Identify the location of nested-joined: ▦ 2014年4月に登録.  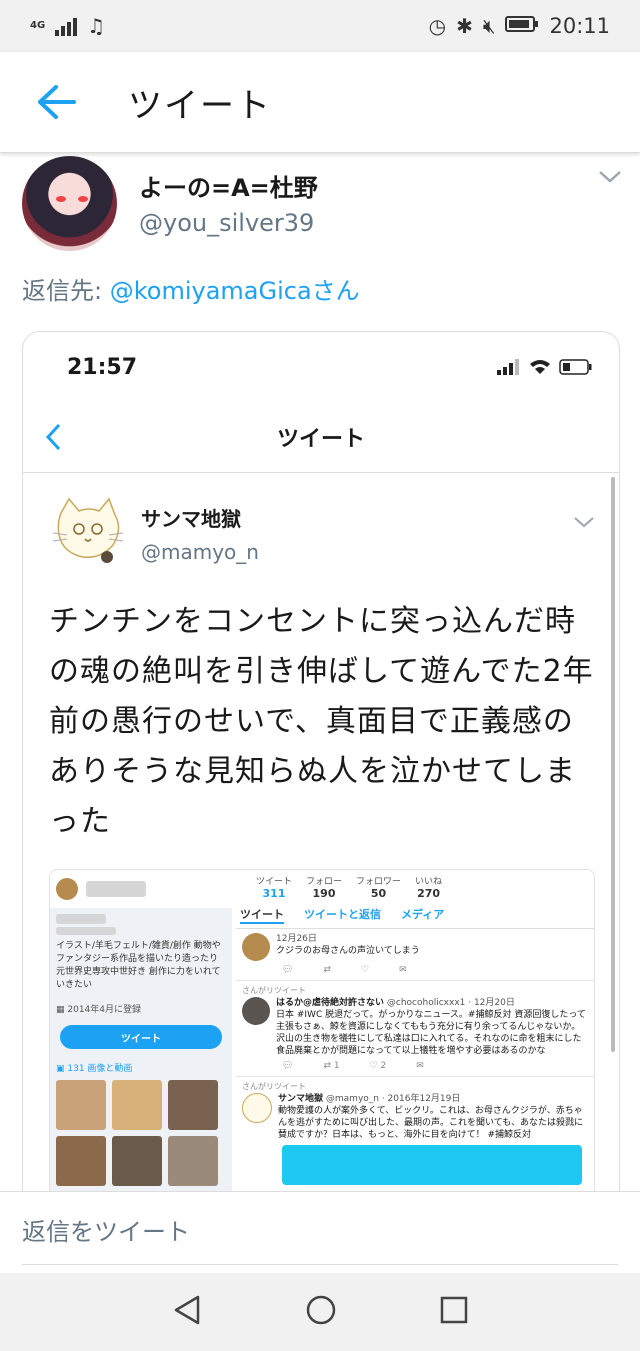
(99, 1010).